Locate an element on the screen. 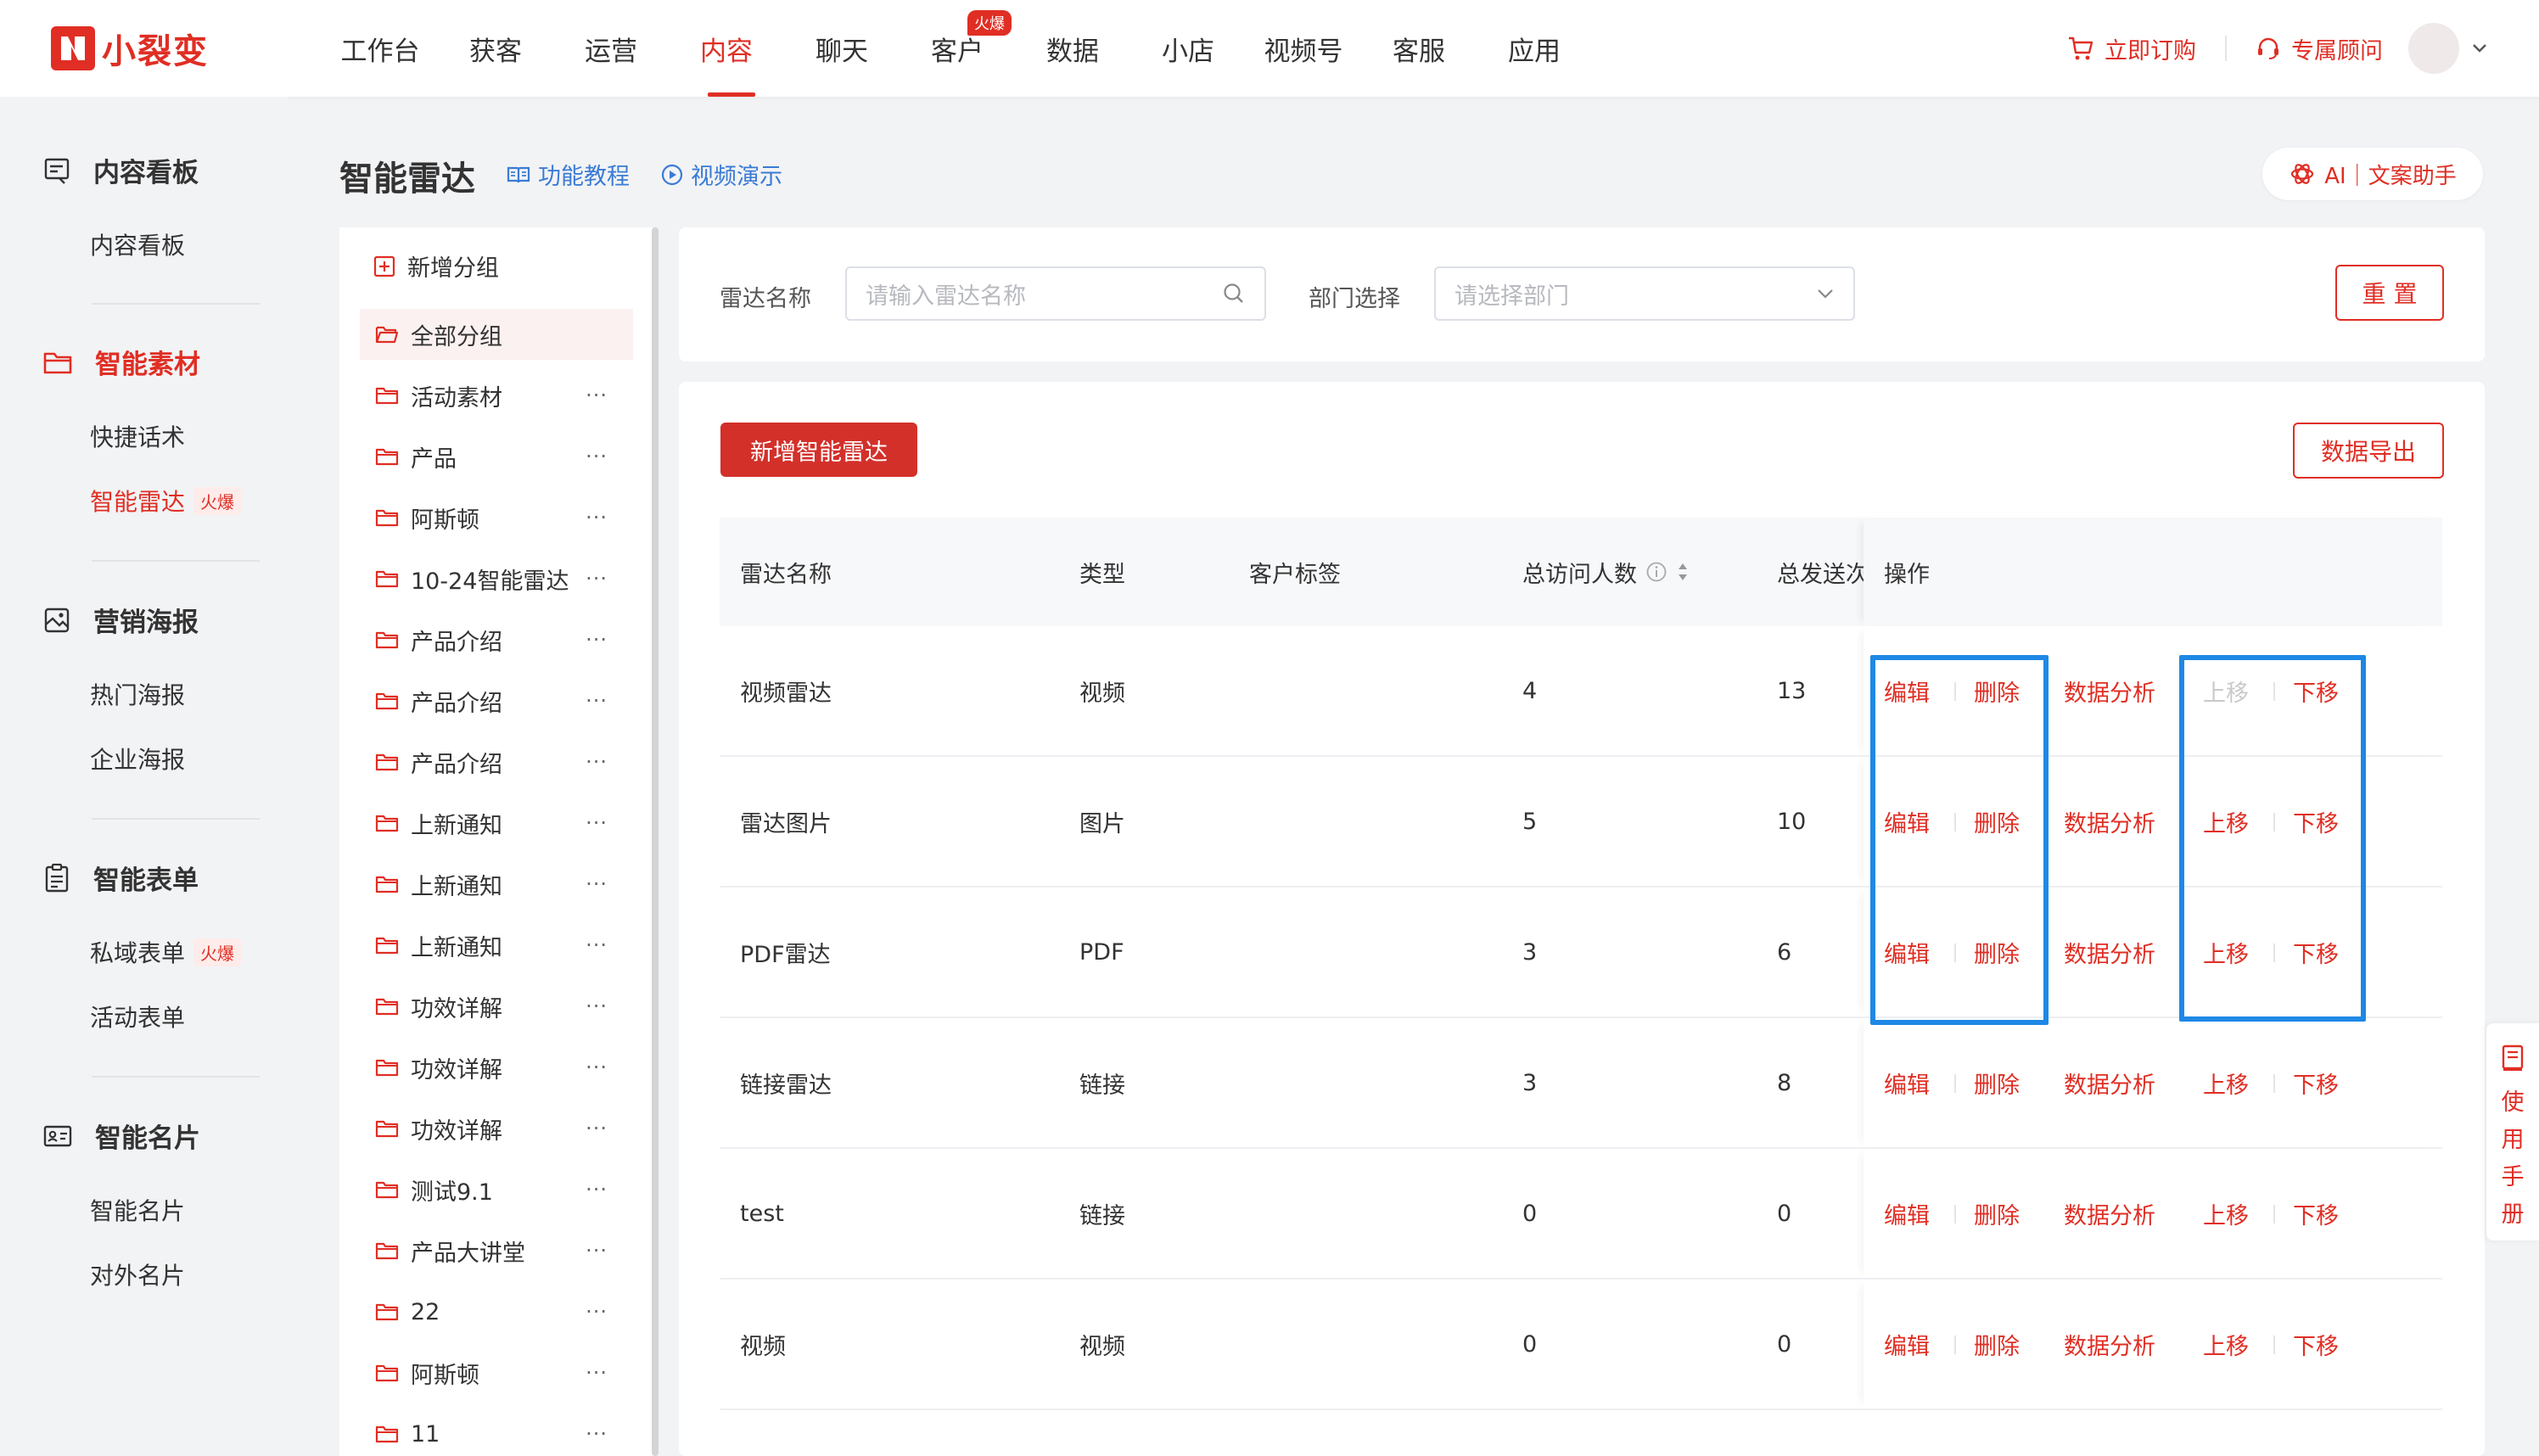 Image resolution: width=2539 pixels, height=1456 pixels. nav-item-operation: 运营 is located at coordinates (611, 48).